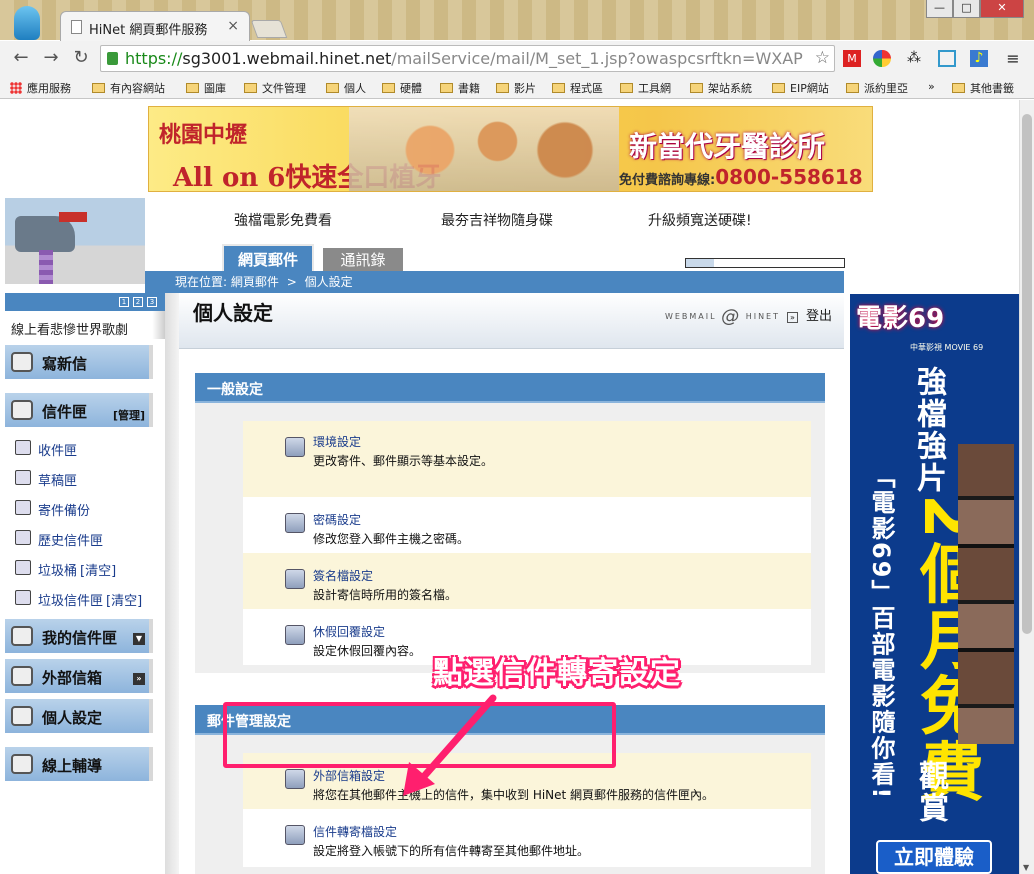 The width and height of the screenshot is (1034, 874). Describe the element at coordinates (1027, 374) in the screenshot. I see `scrollbar-thumb` at that location.